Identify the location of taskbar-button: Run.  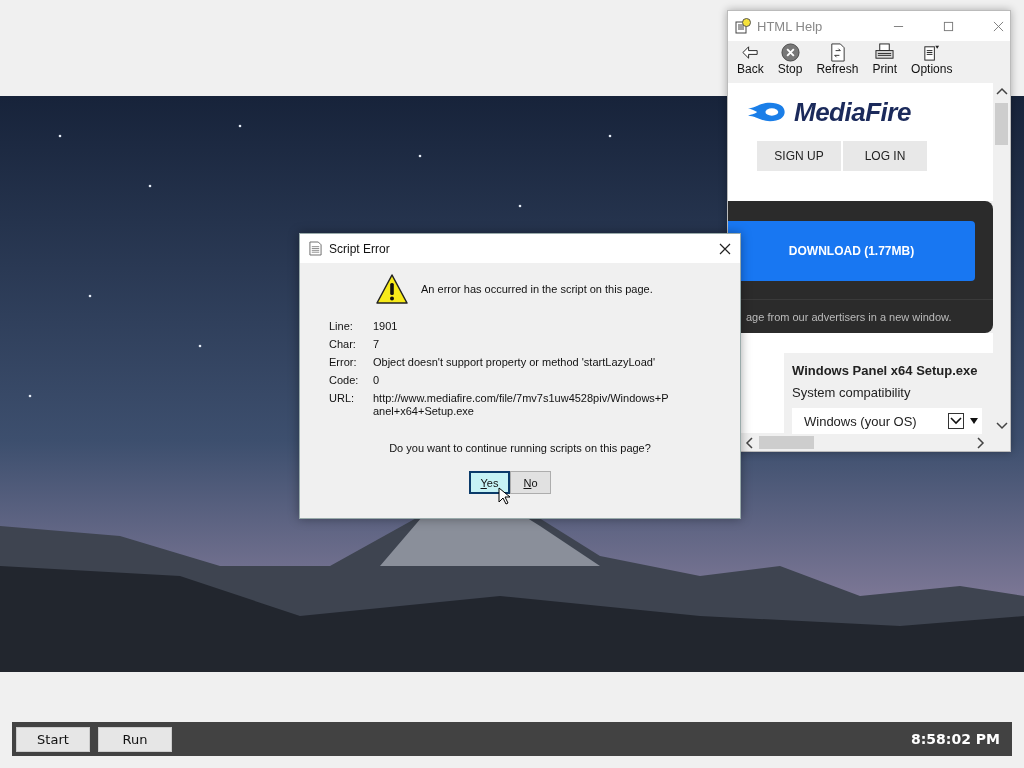
(135, 739).